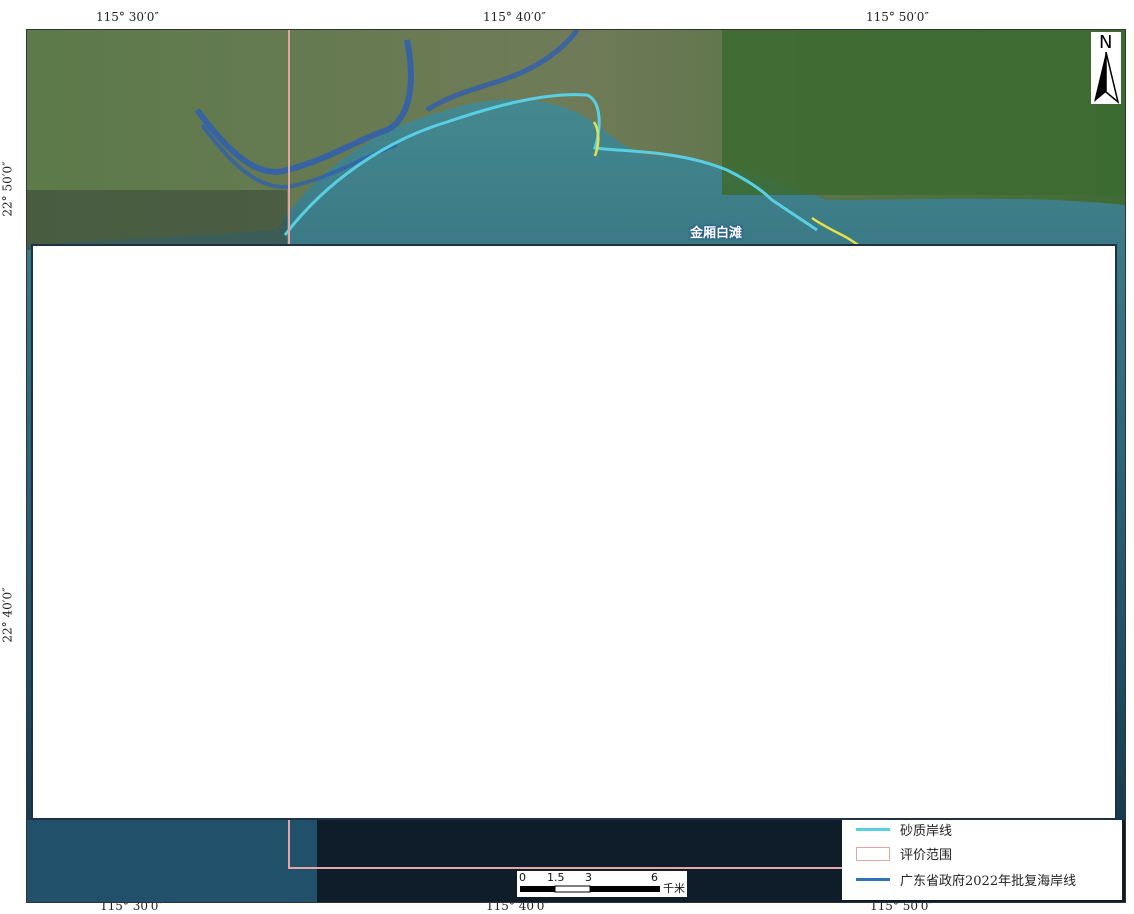 The width and height of the screenshot is (1134, 914). Describe the element at coordinates (988, 881) in the screenshot. I see `legend-label: 广东省政府2022年批复海岸线` at that location.